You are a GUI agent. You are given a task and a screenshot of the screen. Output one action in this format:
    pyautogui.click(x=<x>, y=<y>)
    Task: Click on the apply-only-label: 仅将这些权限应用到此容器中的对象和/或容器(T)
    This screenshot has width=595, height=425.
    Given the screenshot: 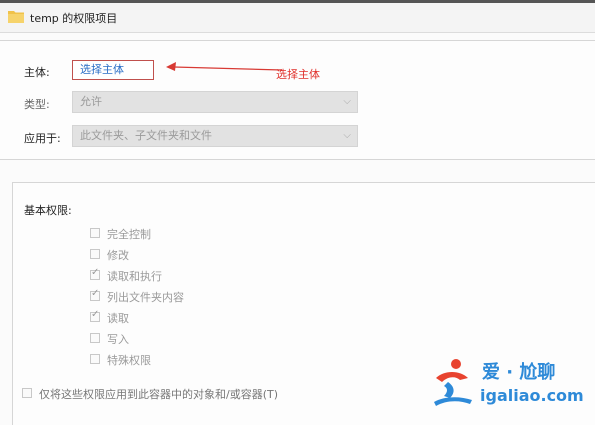 What is the action you would take?
    pyautogui.click(x=159, y=394)
    